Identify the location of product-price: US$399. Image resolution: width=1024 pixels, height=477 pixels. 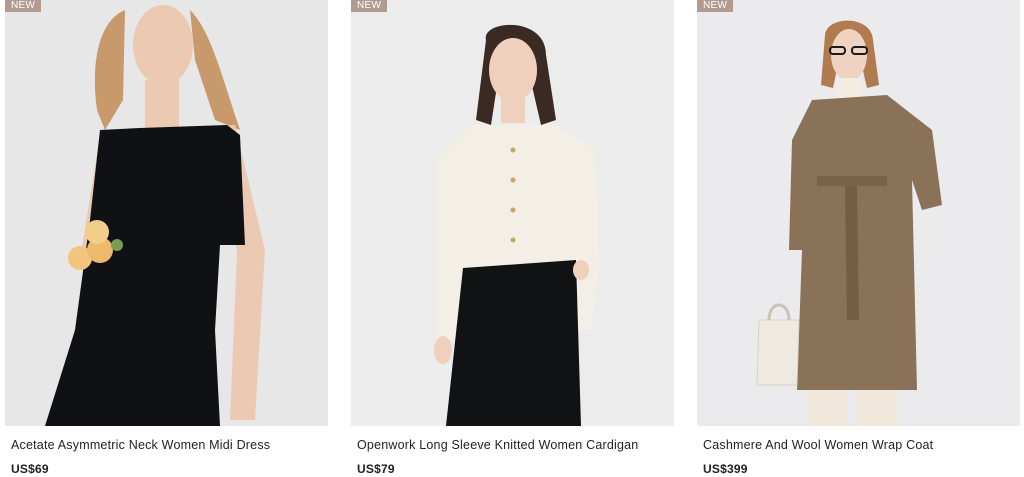
(725, 469).